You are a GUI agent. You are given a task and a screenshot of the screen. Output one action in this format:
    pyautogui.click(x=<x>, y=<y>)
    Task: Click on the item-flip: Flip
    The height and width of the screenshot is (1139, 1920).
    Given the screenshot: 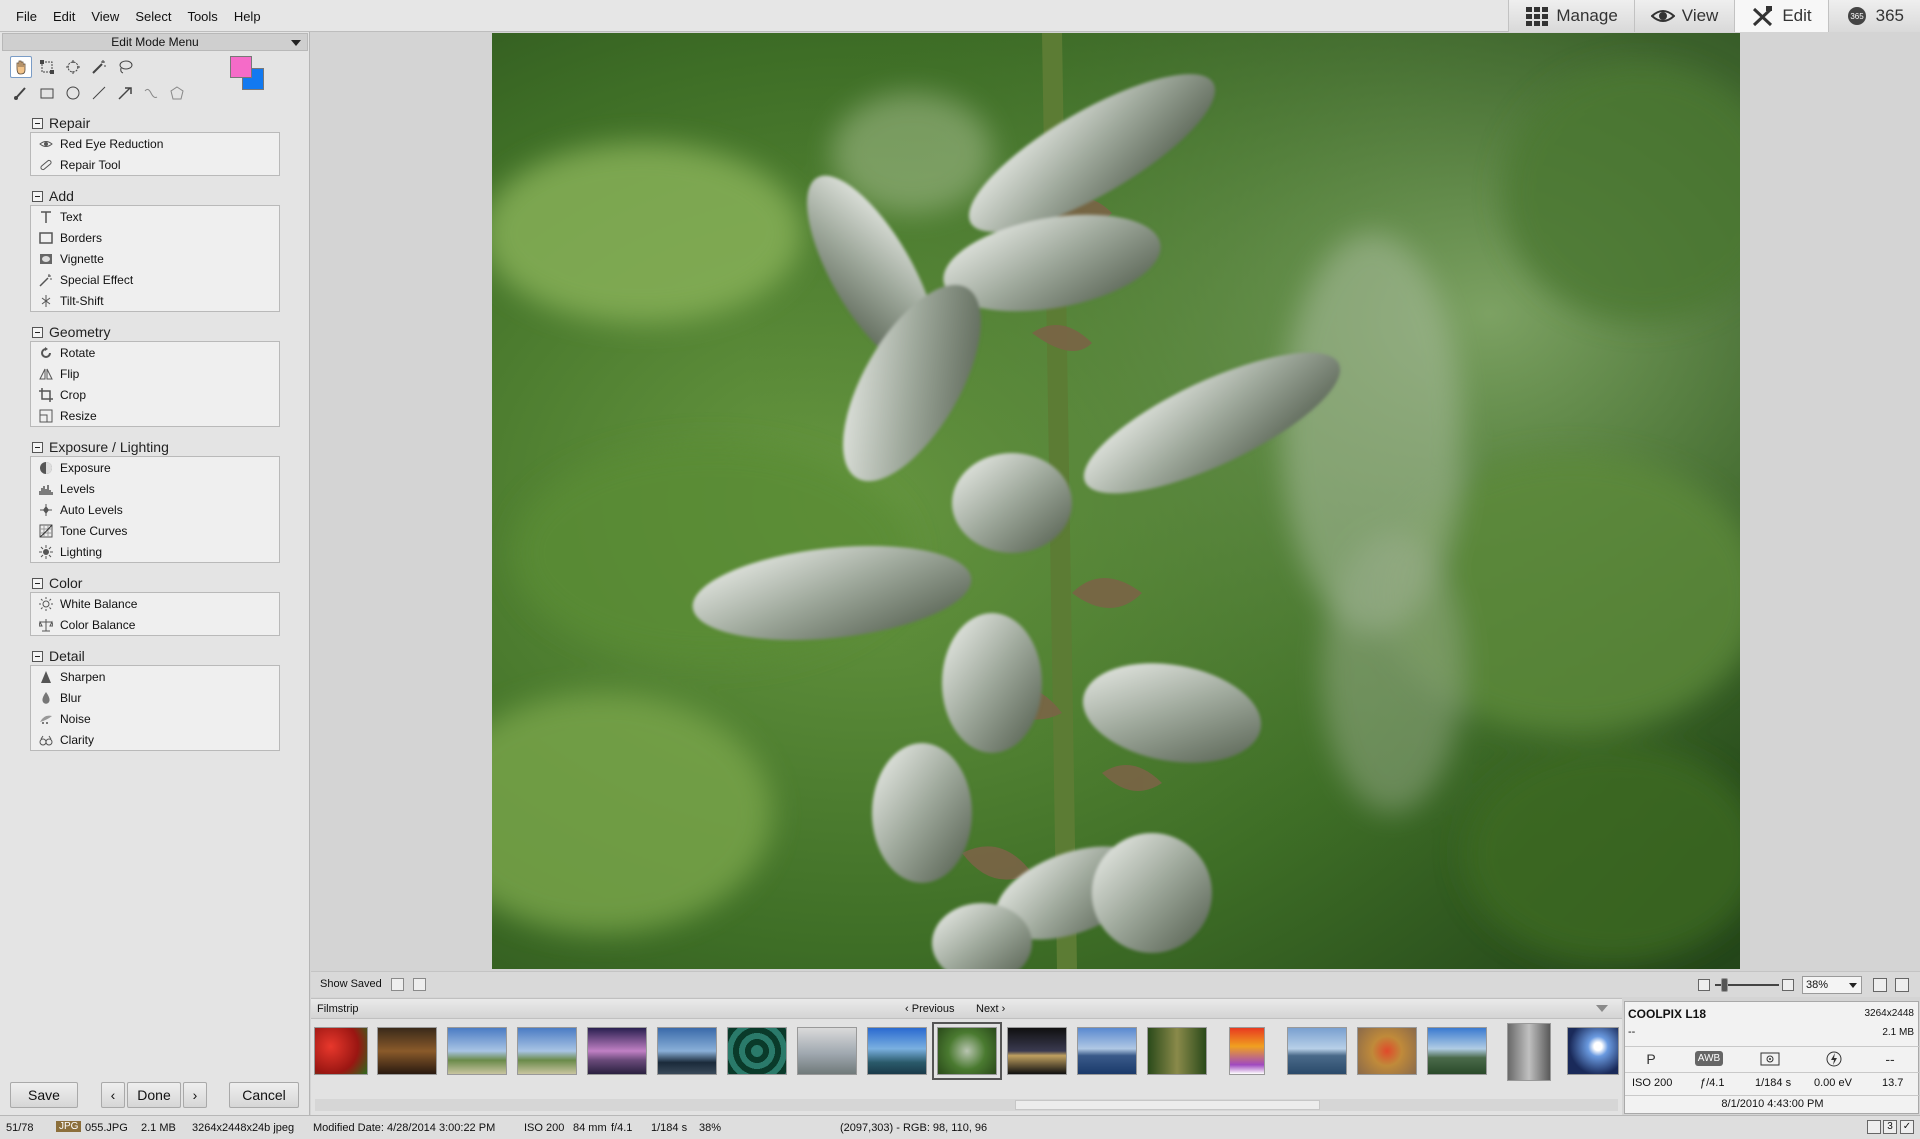 What is the action you would take?
    pyautogui.click(x=155, y=373)
    